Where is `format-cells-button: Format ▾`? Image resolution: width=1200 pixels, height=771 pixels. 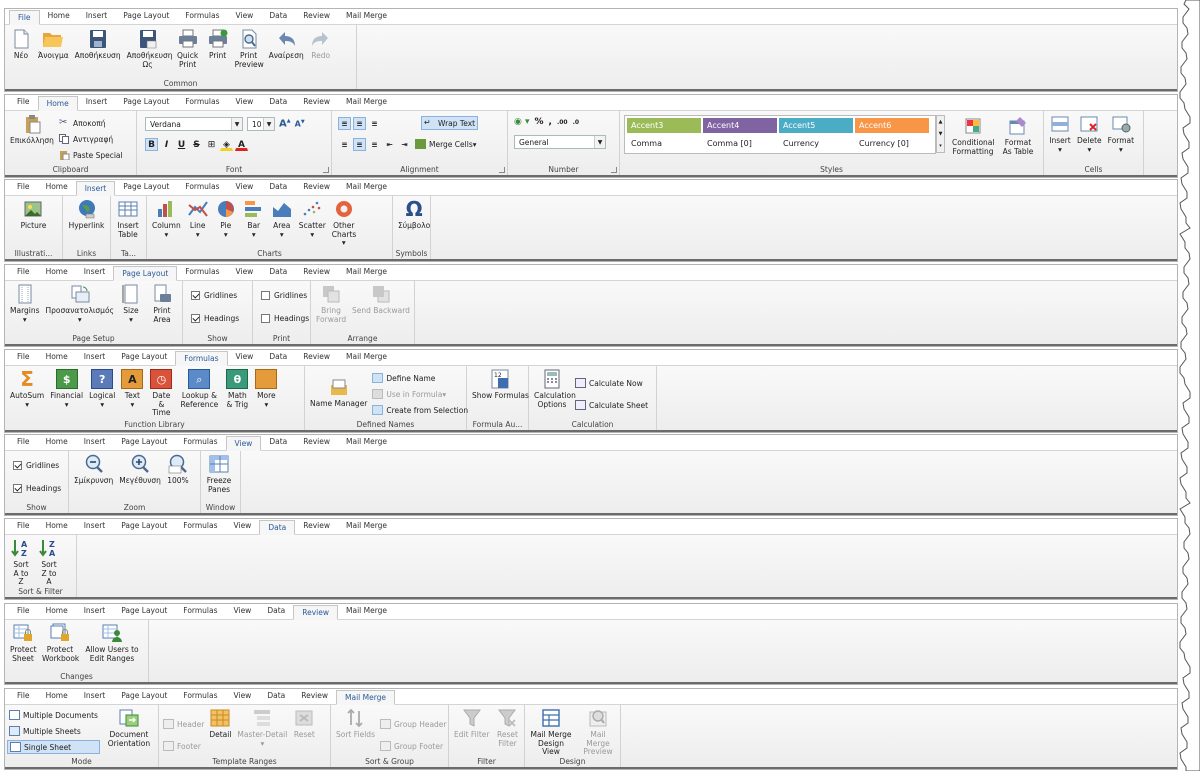
format-cells-button: Format ▾ is located at coordinates (1121, 133).